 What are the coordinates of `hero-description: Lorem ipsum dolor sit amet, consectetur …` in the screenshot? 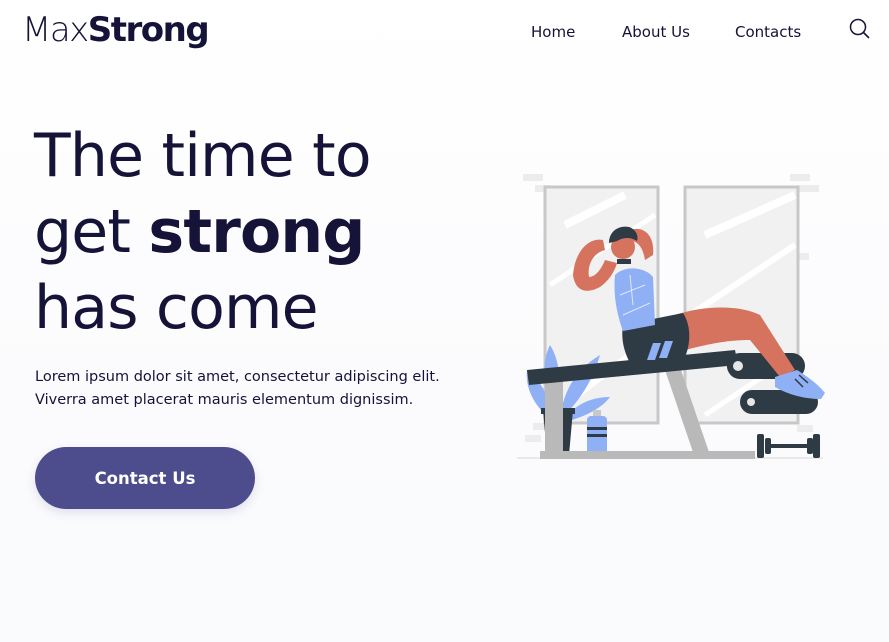 It's located at (245, 389).